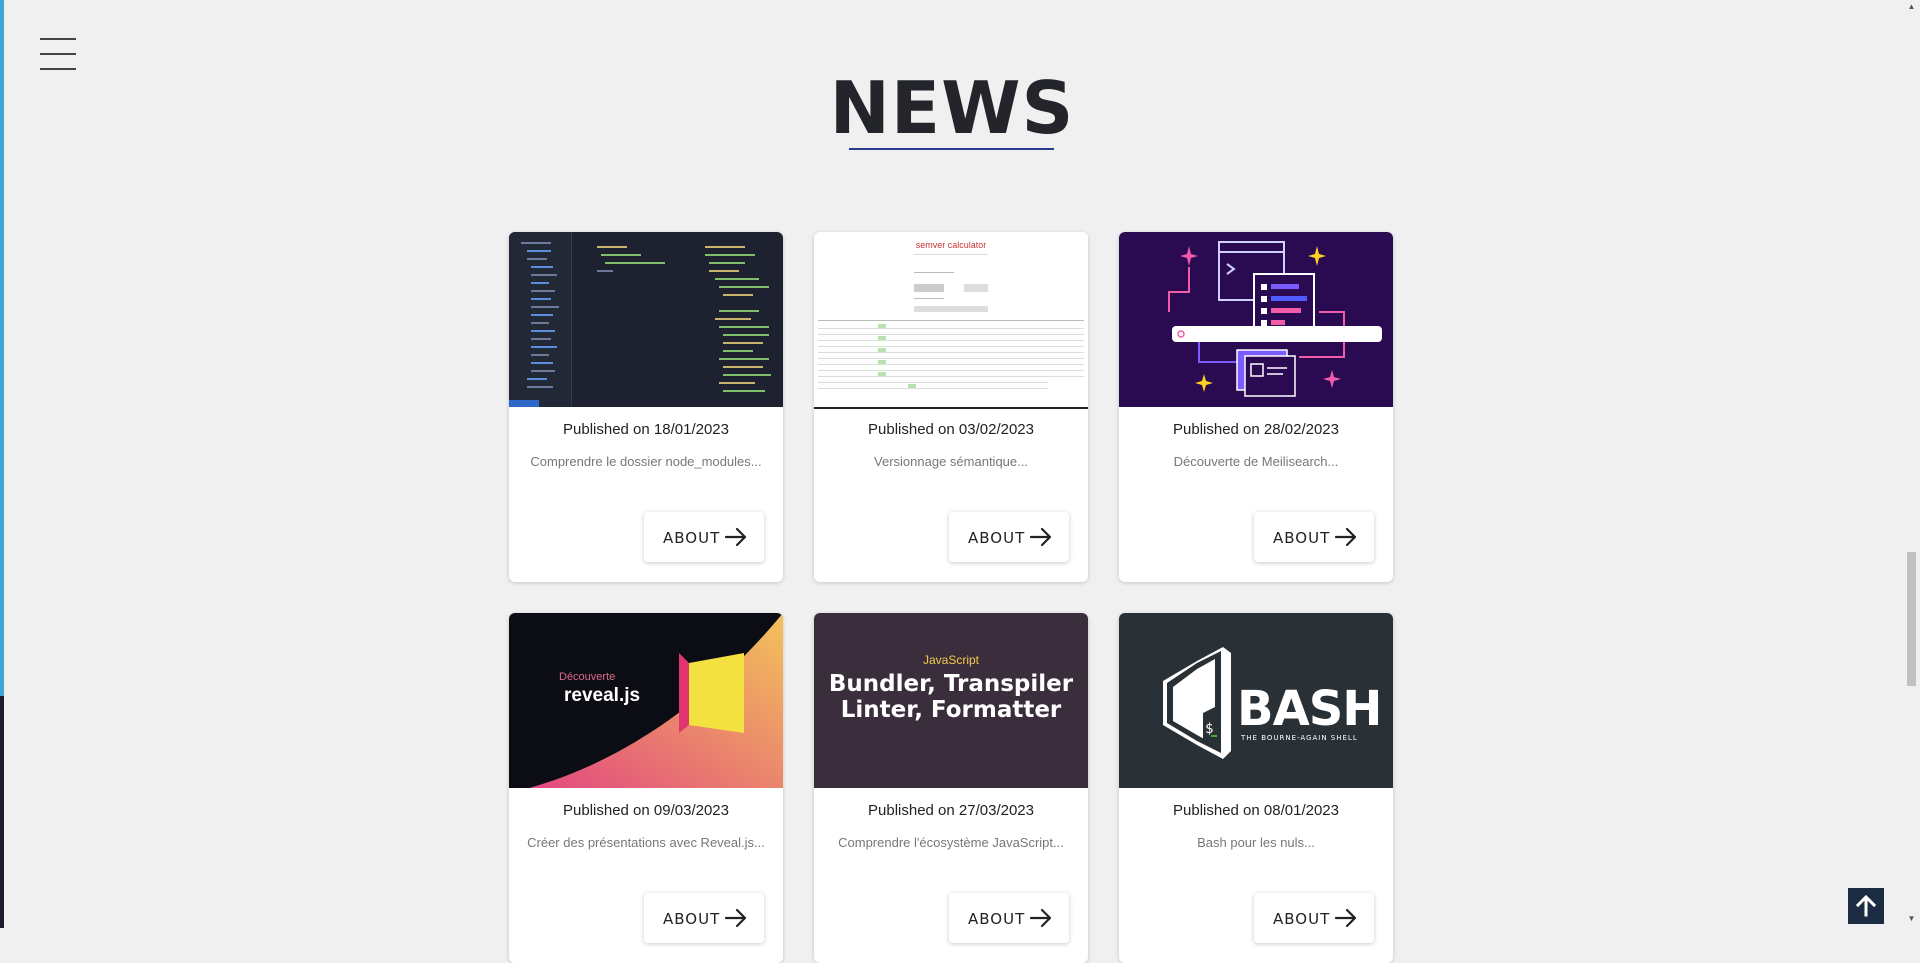  What do you see at coordinates (2, 812) in the screenshot?
I see `left-dark-strip` at bounding box center [2, 812].